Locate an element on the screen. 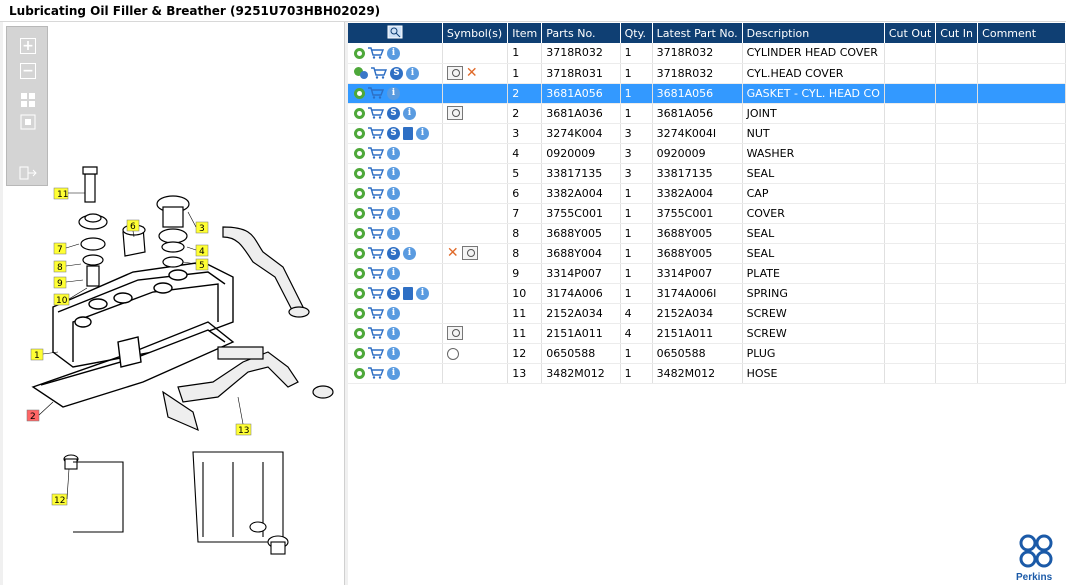 Image resolution: width=1066 pixels, height=585 pixels. header-item: Item is located at coordinates (525, 33).